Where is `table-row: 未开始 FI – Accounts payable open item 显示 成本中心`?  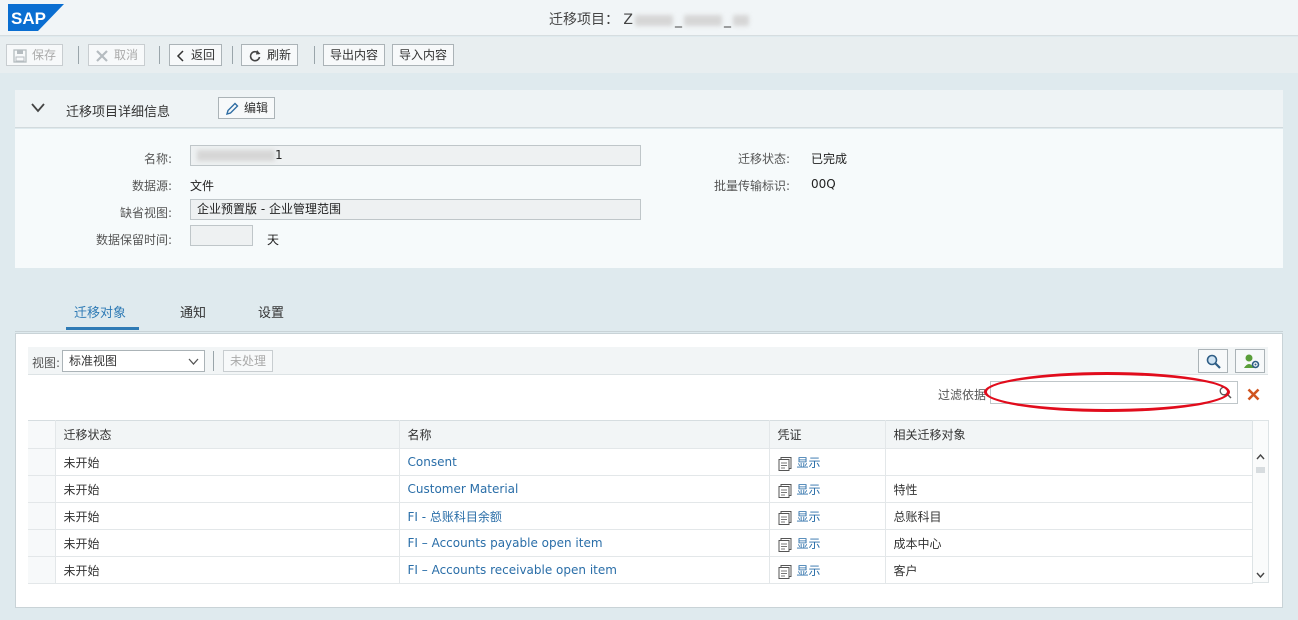
table-row: 未开始 FI – Accounts payable open item 显示 成本中心 is located at coordinates (640, 543).